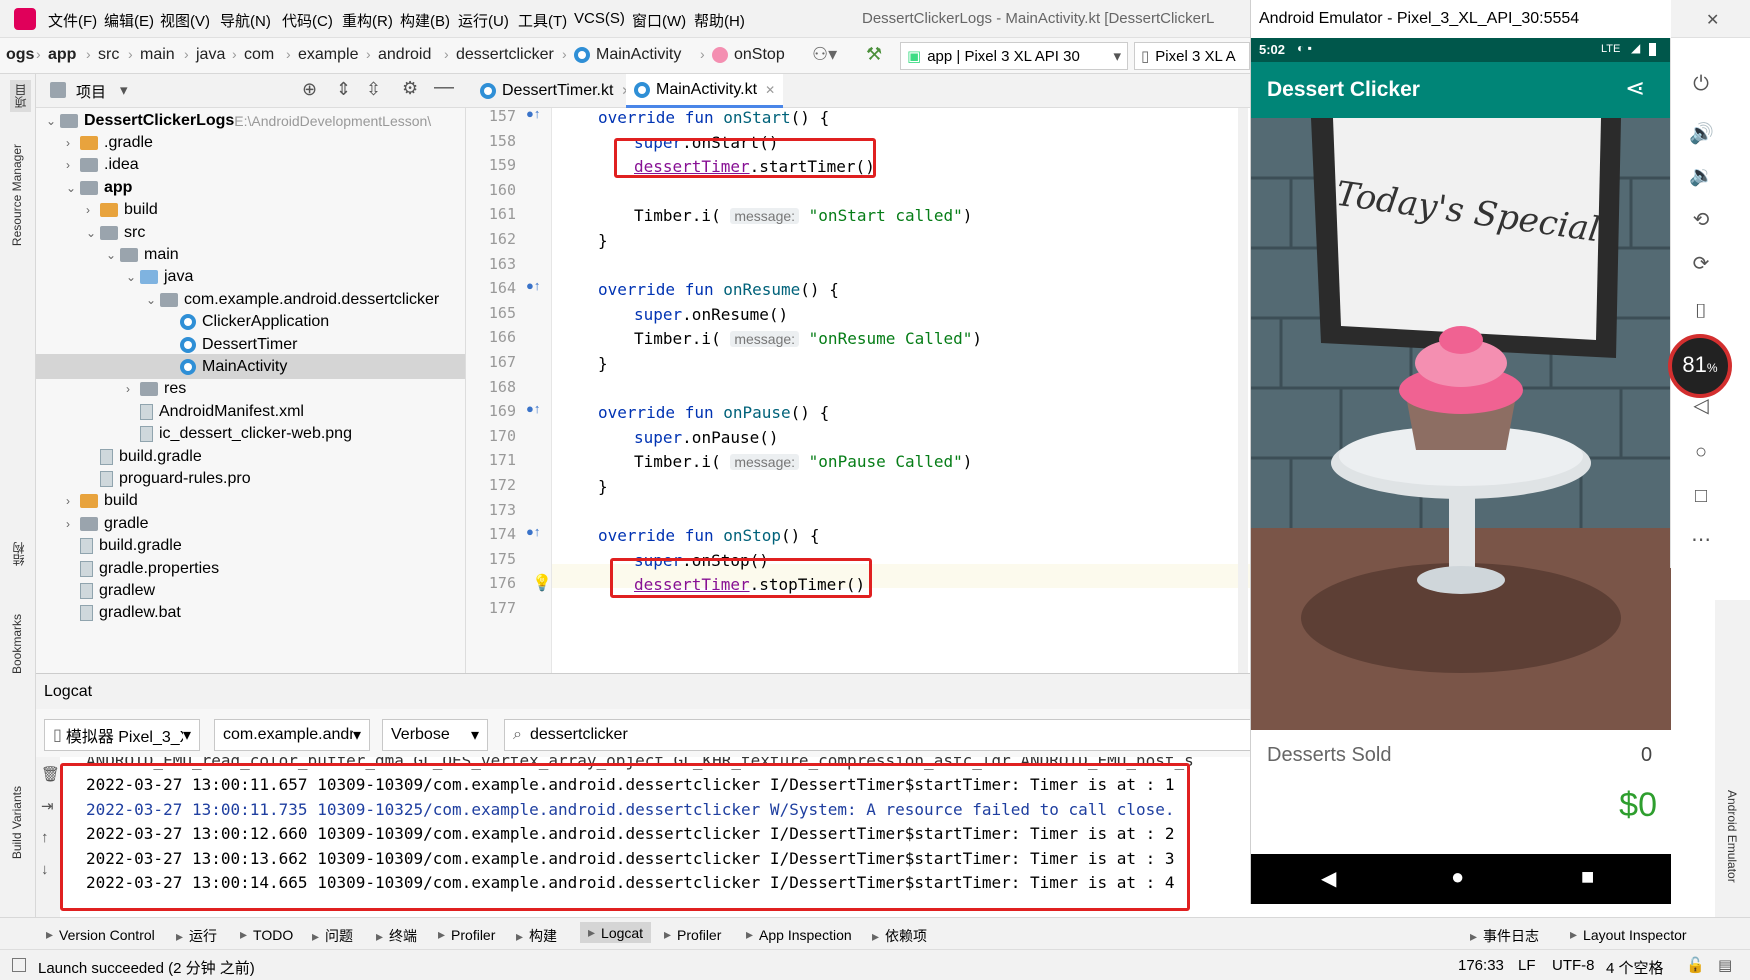 This screenshot has height=980, width=1750. Describe the element at coordinates (877, 735) in the screenshot. I see `logcat-search-input: ⌕ dessertclicker` at that location.